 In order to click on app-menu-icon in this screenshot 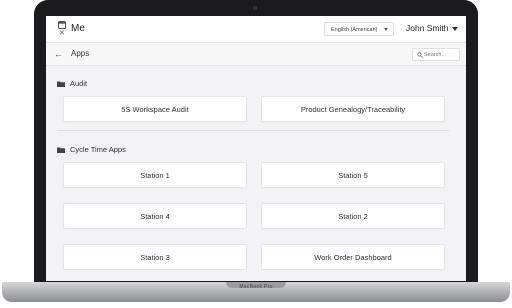, I will do `click(62, 25)`.